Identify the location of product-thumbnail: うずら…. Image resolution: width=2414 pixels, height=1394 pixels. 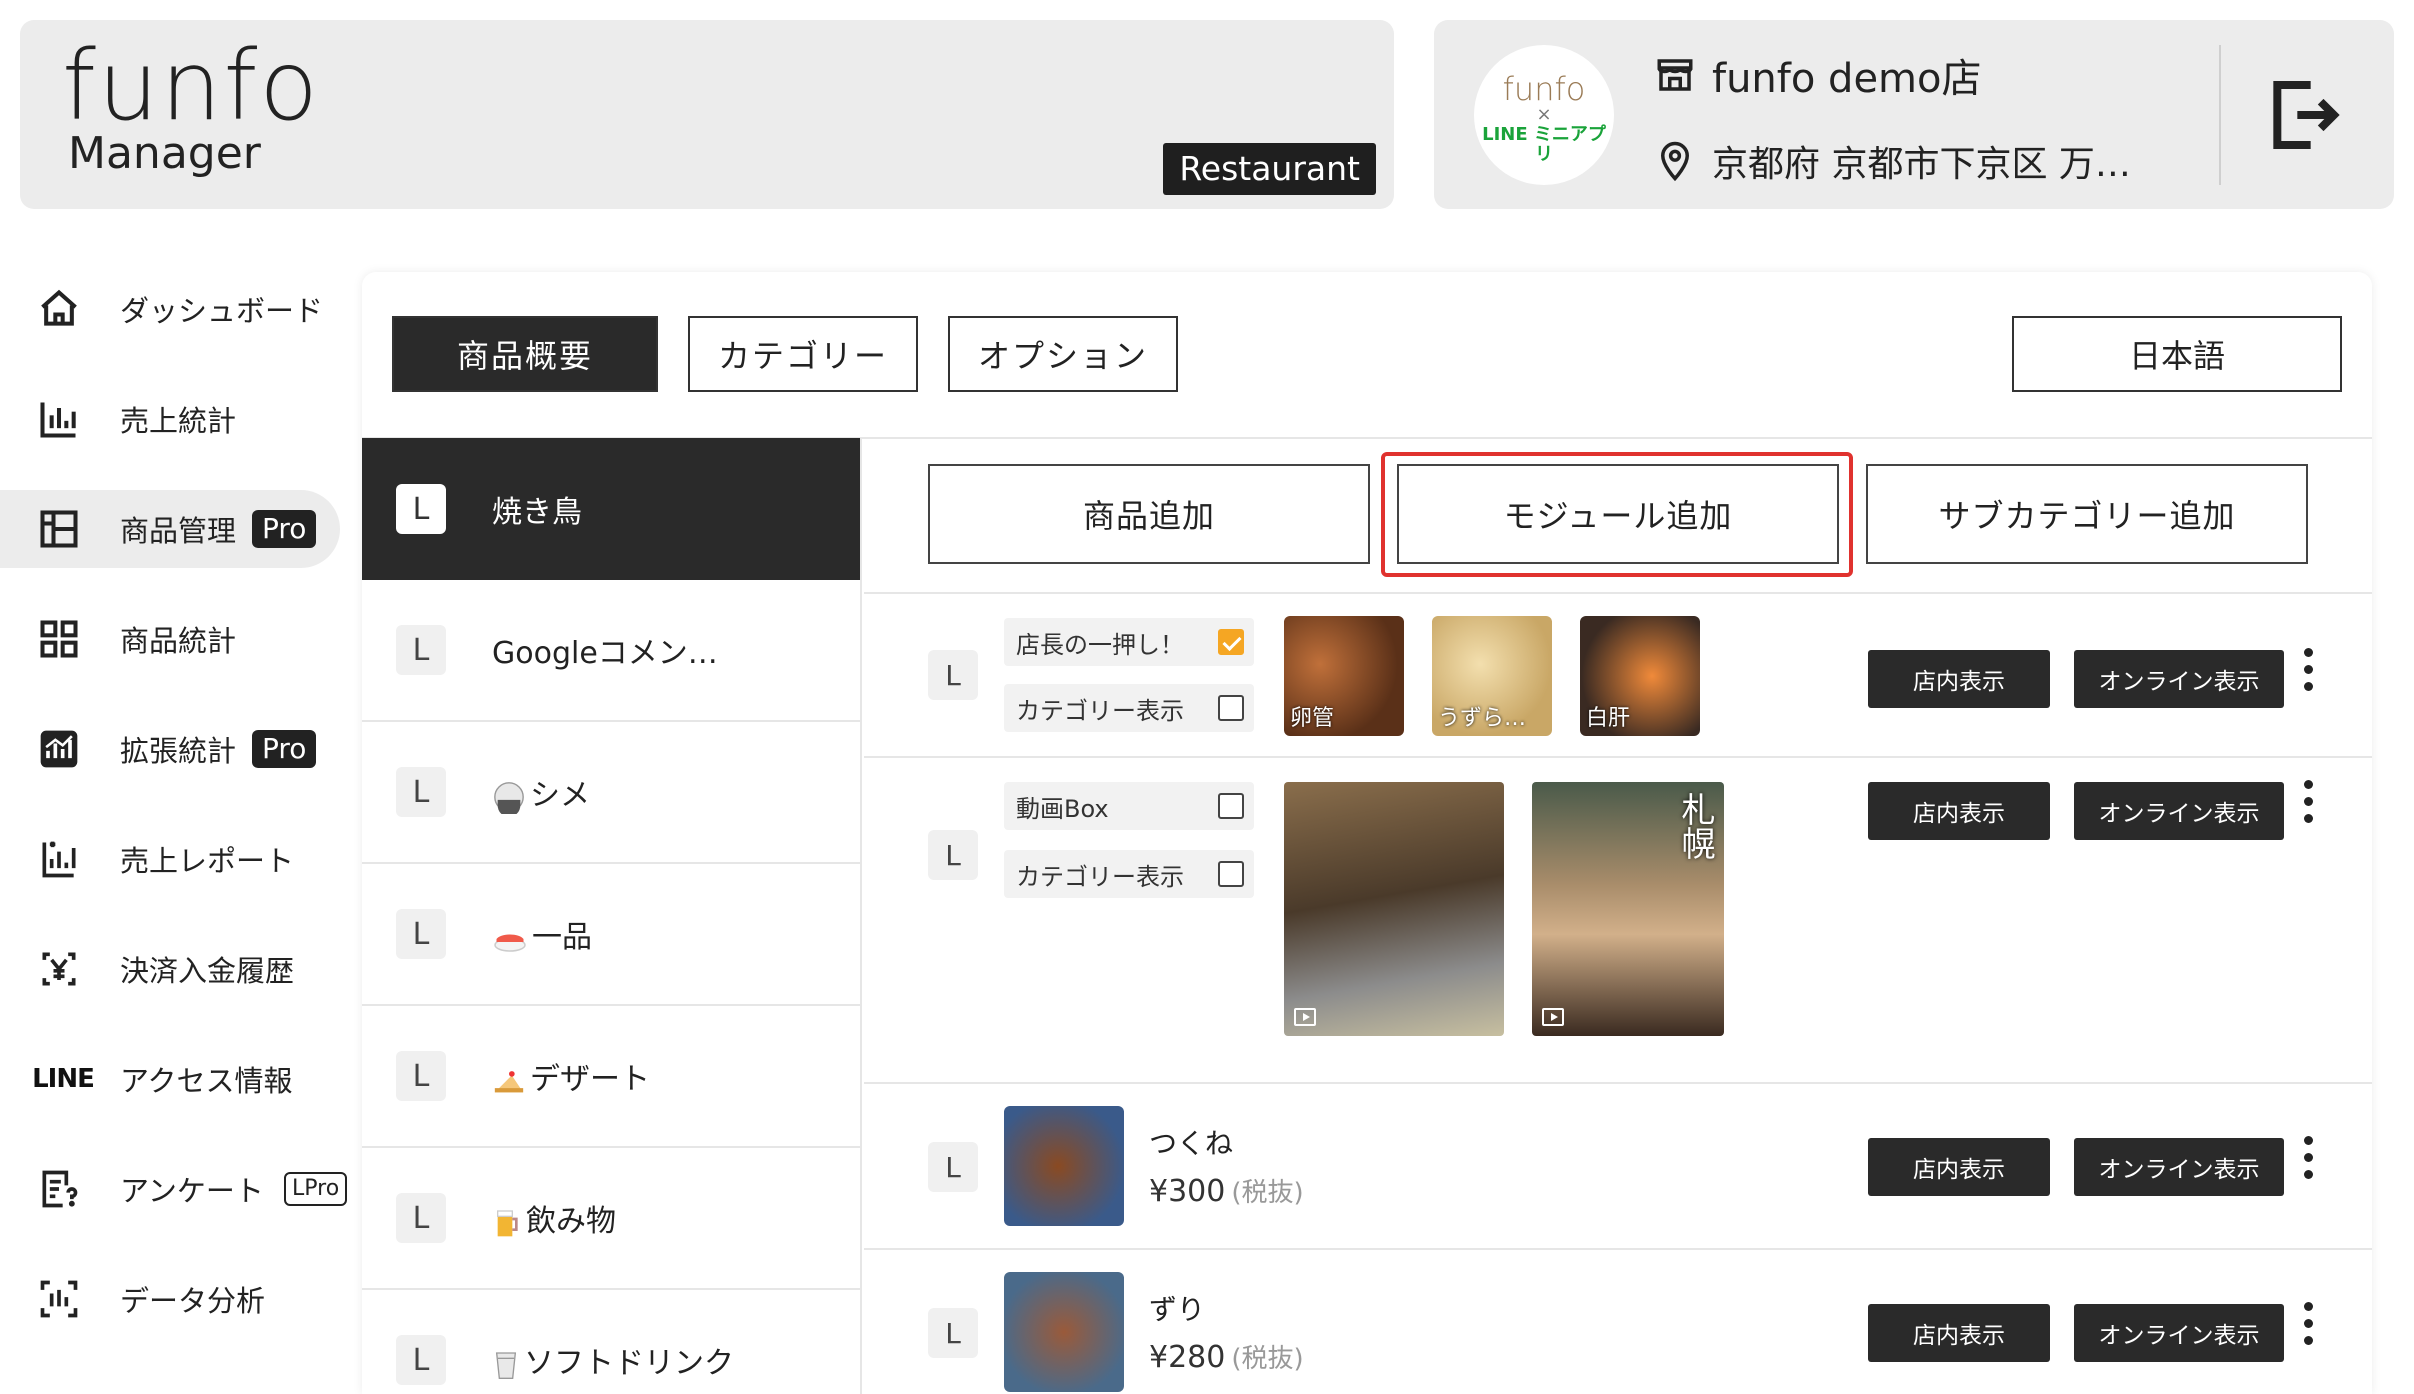
(1492, 676).